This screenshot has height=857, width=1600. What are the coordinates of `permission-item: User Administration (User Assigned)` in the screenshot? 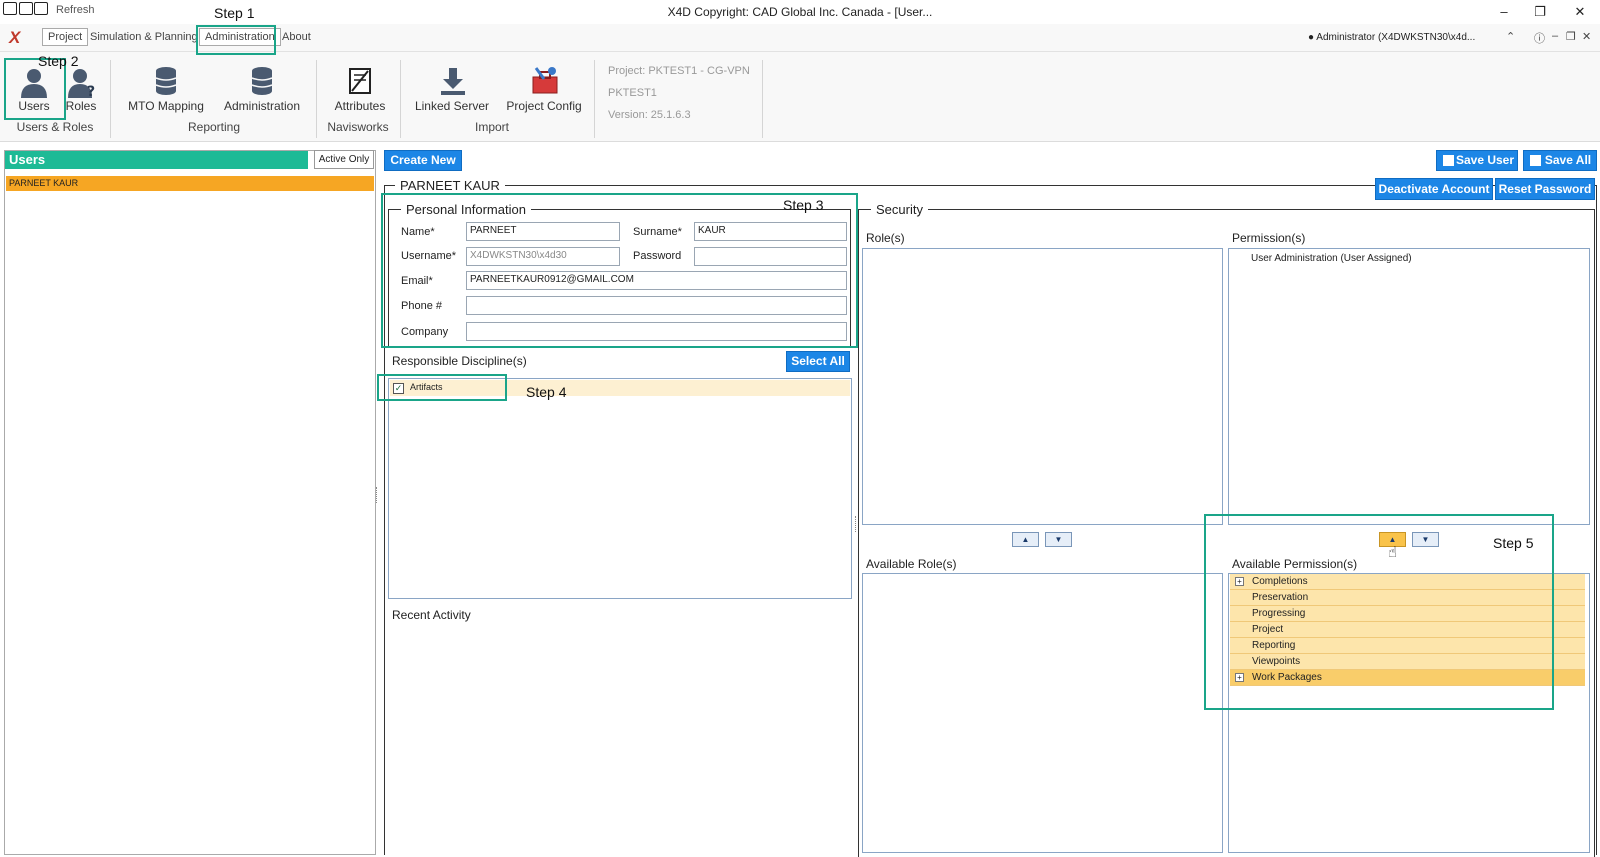 It's located at (1331, 258).